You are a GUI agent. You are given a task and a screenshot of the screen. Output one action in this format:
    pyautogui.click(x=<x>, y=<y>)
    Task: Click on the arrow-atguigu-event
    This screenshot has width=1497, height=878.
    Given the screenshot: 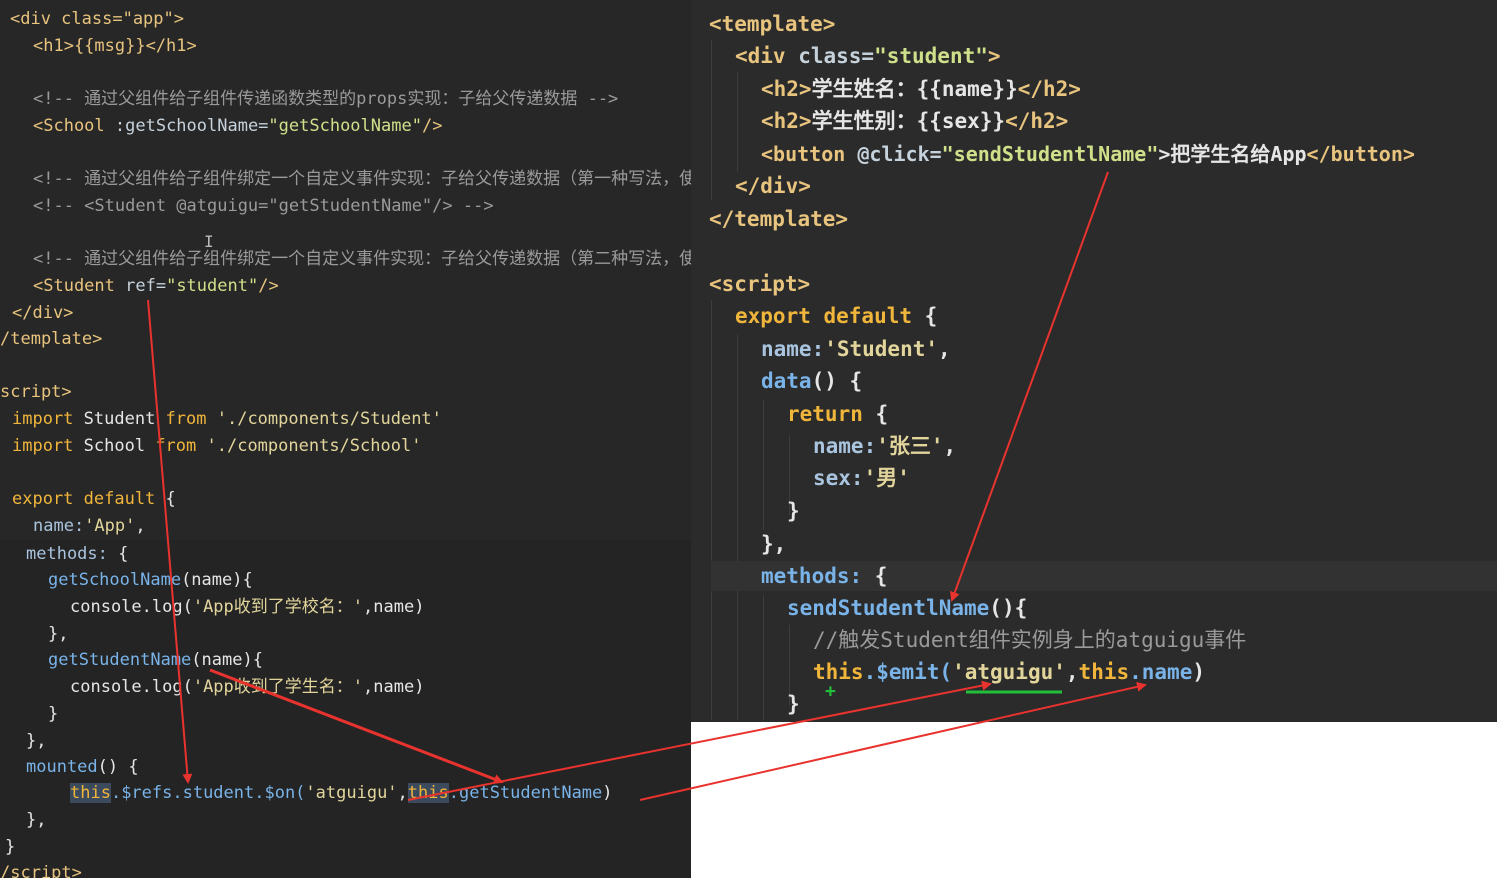 What is the action you would take?
    pyautogui.click(x=699, y=740)
    